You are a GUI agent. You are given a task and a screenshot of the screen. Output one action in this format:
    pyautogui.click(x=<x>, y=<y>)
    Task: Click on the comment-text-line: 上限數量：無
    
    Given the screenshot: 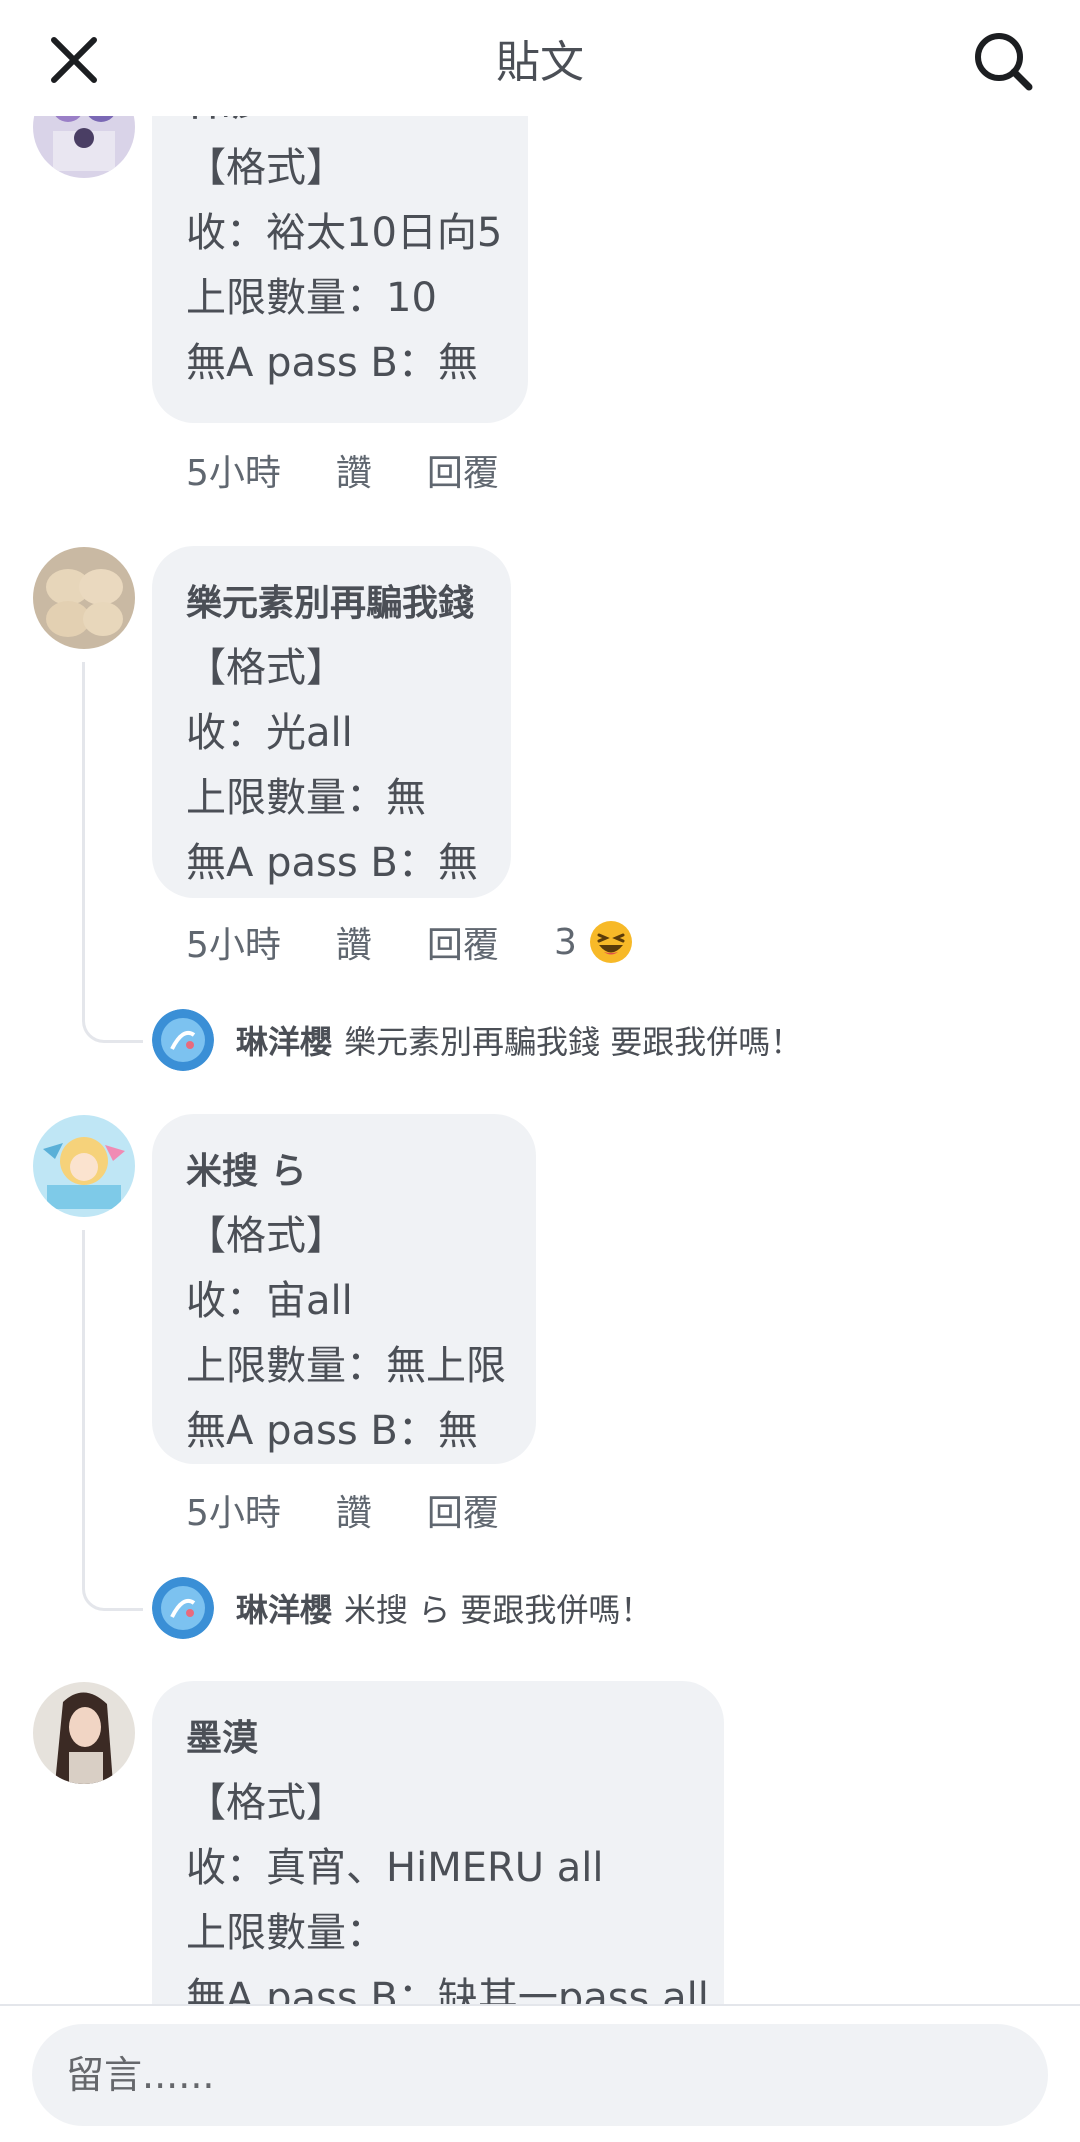 What is the action you would take?
    pyautogui.click(x=306, y=798)
    